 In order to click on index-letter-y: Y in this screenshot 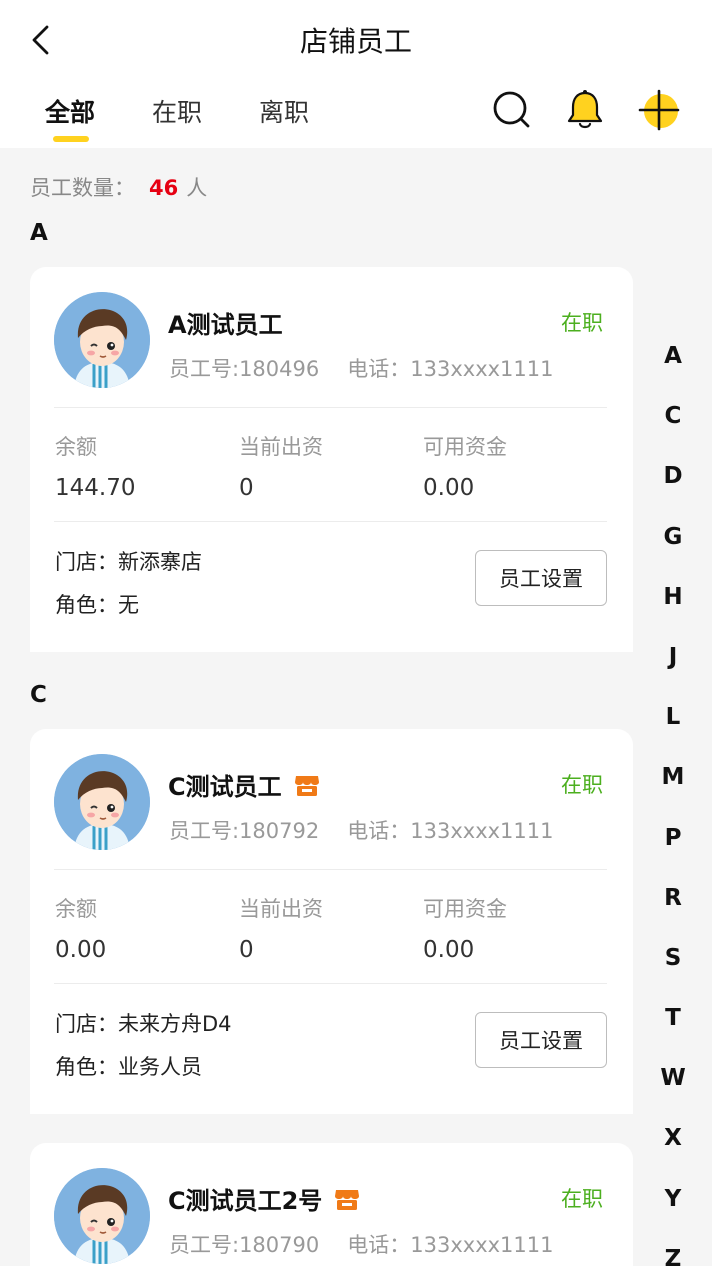, I will do `click(673, 1209)`.